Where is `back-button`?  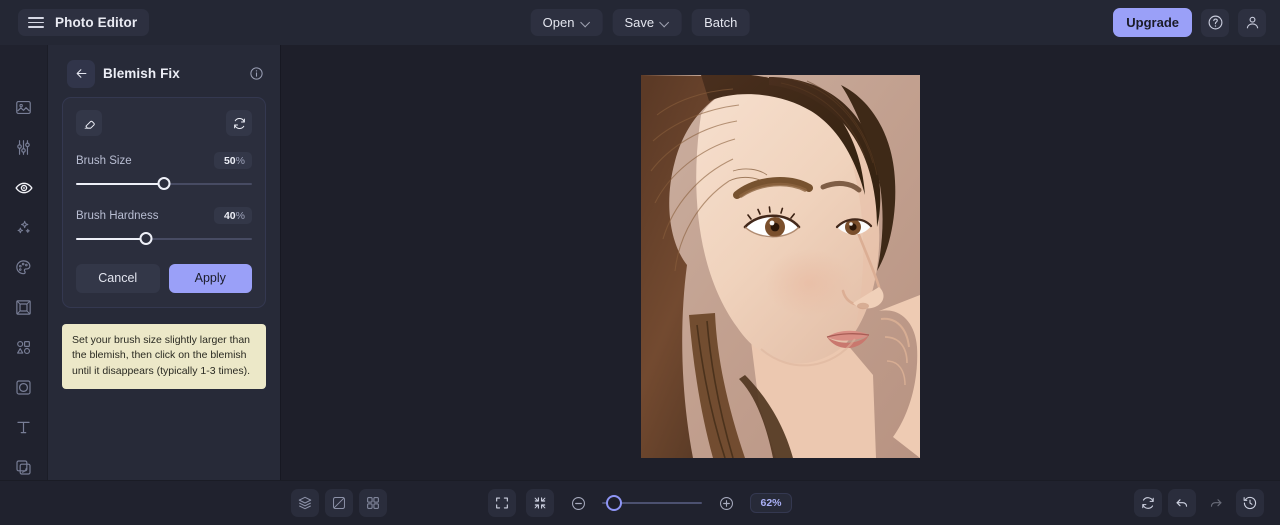
back-button is located at coordinates (81, 73).